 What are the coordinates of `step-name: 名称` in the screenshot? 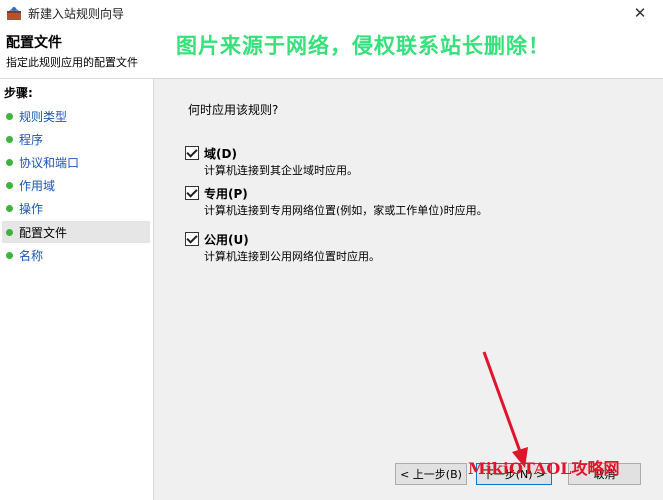 It's located at (76, 255).